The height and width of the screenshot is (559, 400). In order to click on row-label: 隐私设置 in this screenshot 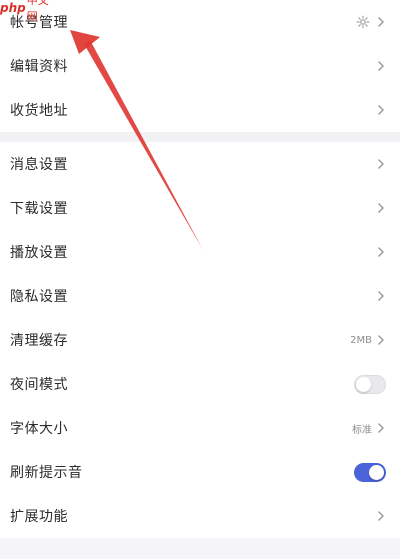, I will do `click(39, 297)`.